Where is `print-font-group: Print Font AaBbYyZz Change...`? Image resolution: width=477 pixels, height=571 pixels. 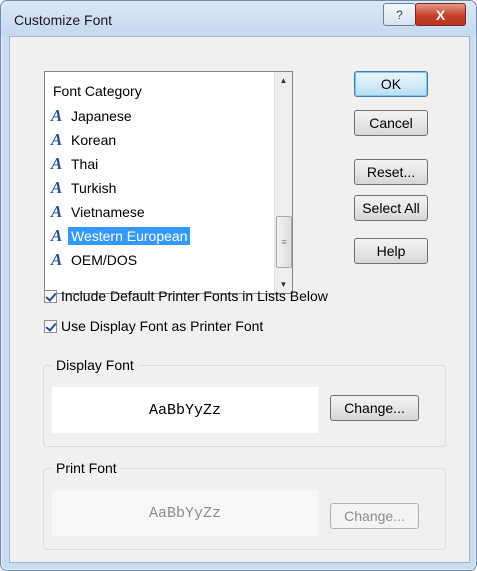 print-font-group: Print Font AaBbYyZz Change... is located at coordinates (244, 505).